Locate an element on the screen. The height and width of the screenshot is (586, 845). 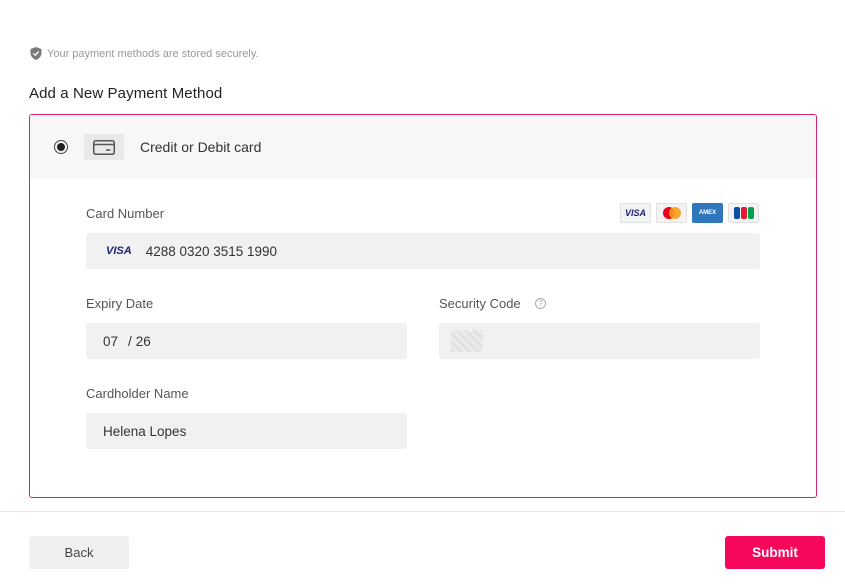
footer-divider is located at coordinates (422, 511).